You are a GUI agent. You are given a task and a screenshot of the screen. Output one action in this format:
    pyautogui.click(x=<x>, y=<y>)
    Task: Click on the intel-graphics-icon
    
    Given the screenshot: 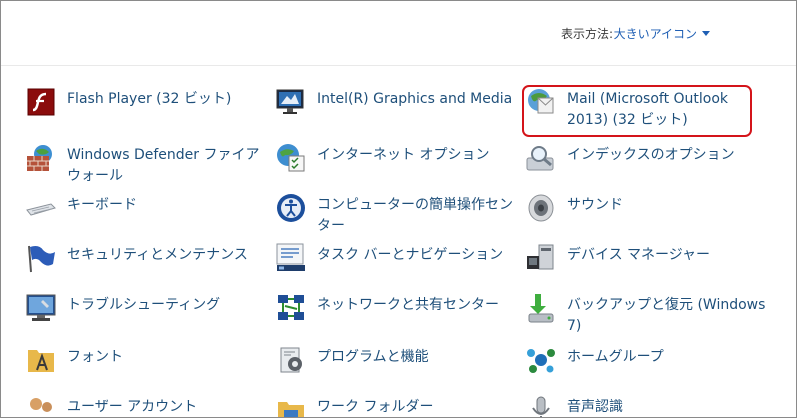 What is the action you would take?
    pyautogui.click(x=290, y=101)
    